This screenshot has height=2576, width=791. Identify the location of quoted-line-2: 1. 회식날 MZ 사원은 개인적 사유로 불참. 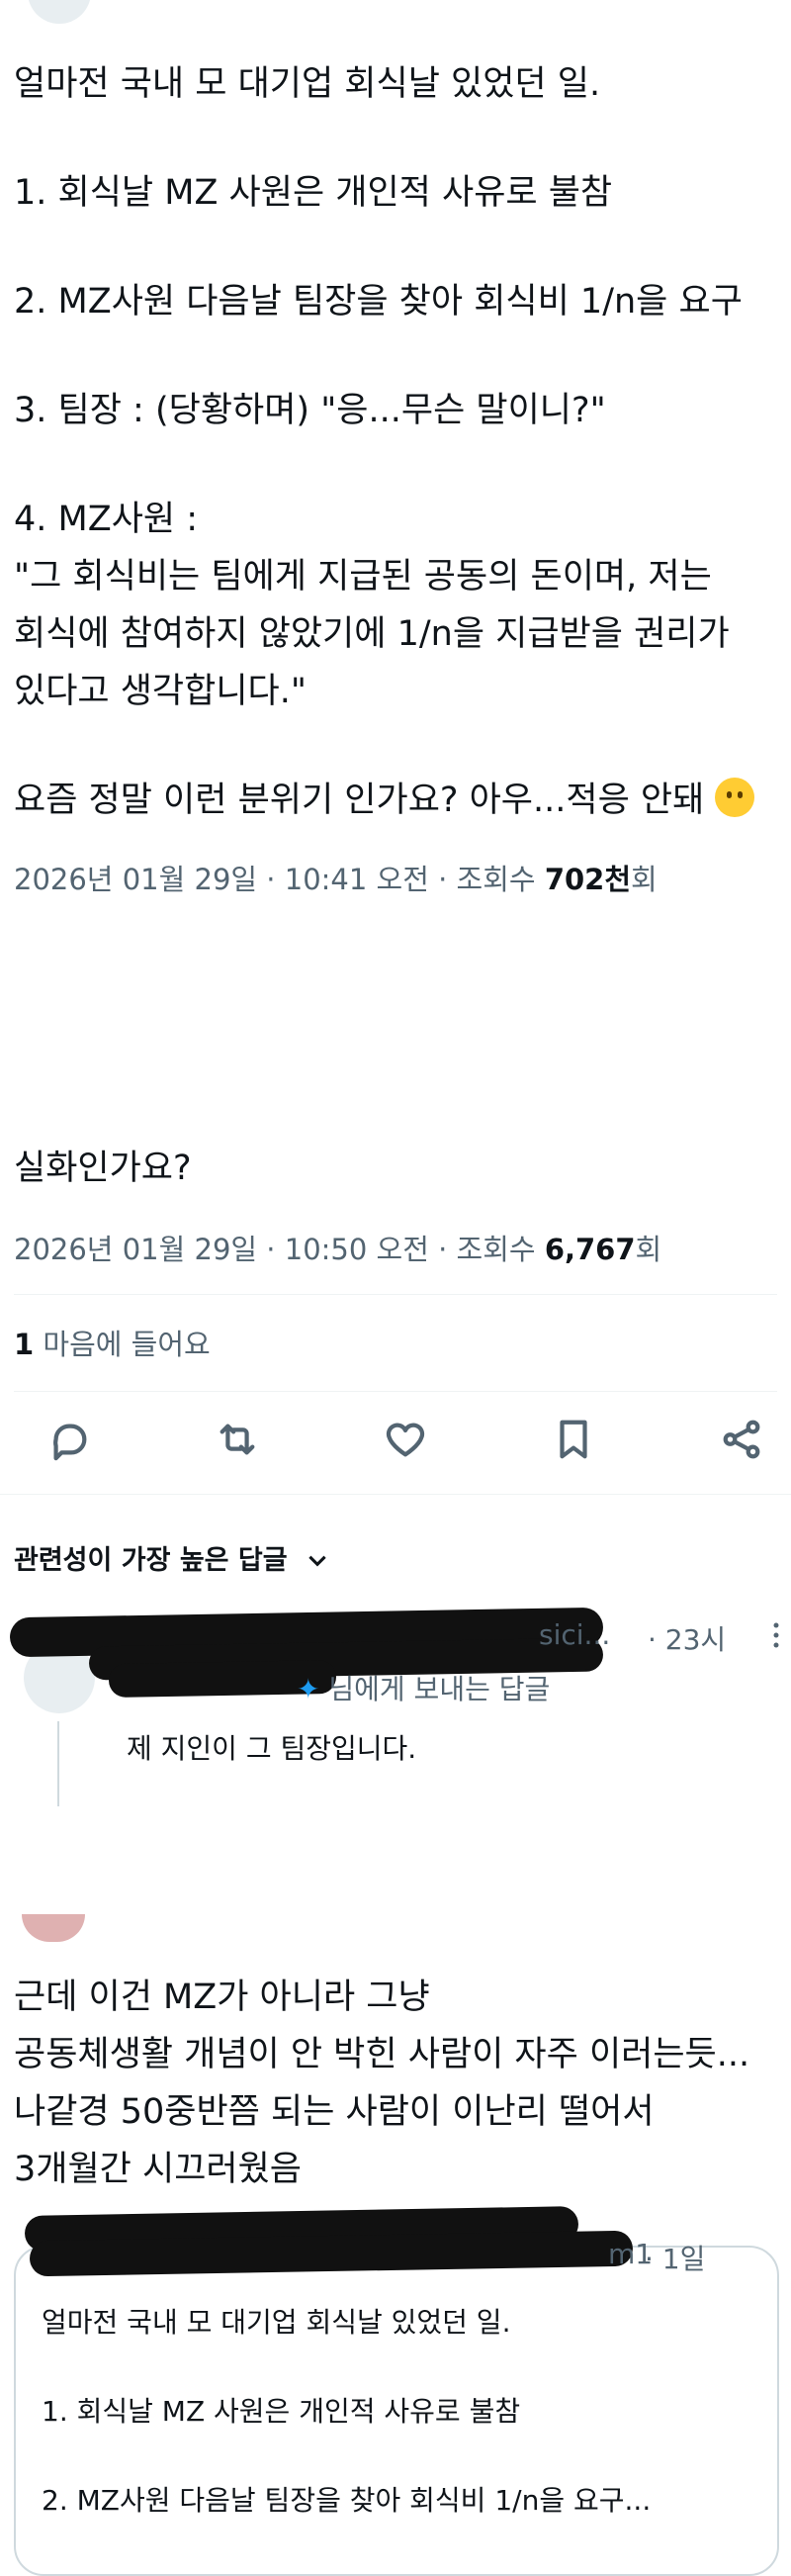
(281, 2412).